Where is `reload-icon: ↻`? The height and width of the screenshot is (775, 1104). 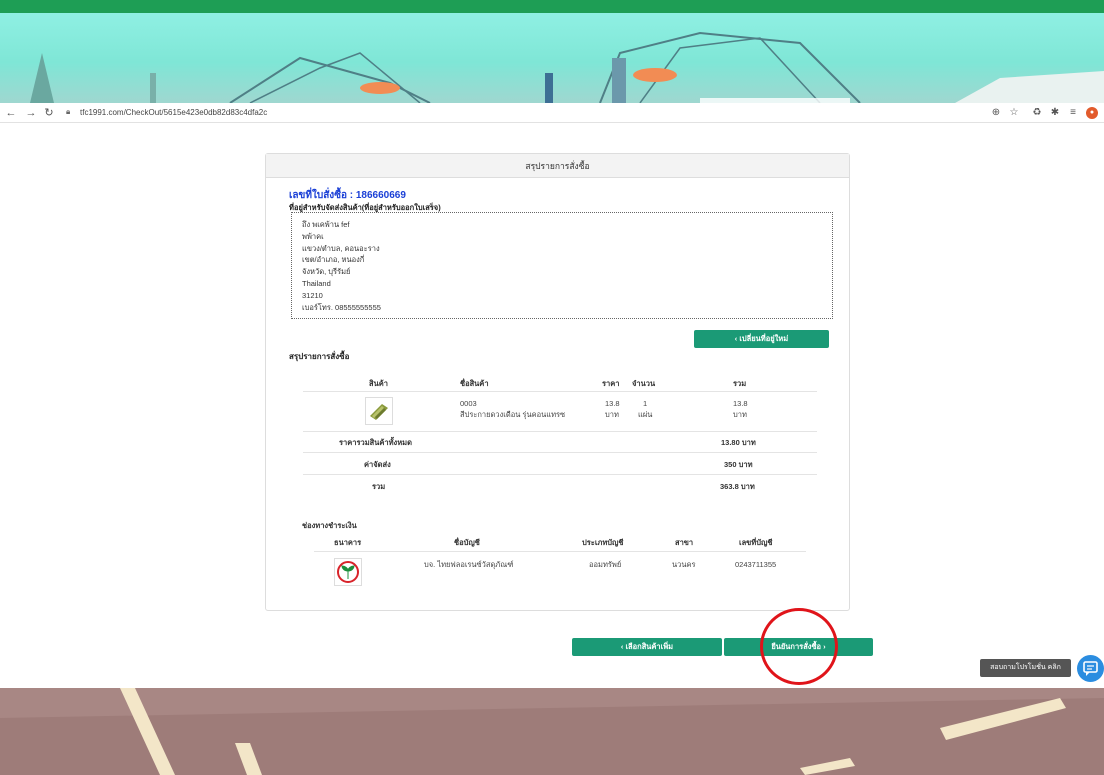 reload-icon: ↻ is located at coordinates (49, 113).